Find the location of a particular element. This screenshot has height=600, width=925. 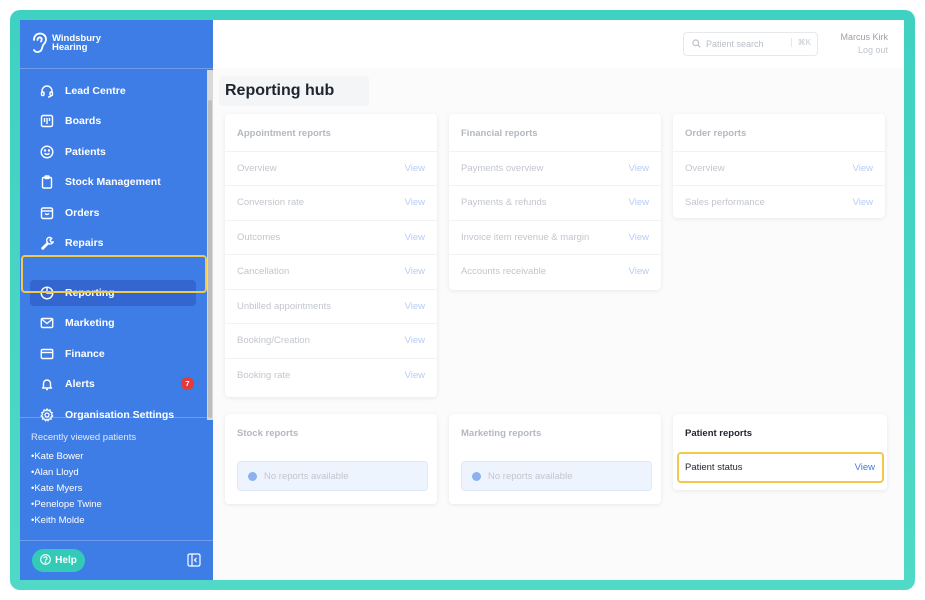

card-title: Stock reports is located at coordinates (268, 433).